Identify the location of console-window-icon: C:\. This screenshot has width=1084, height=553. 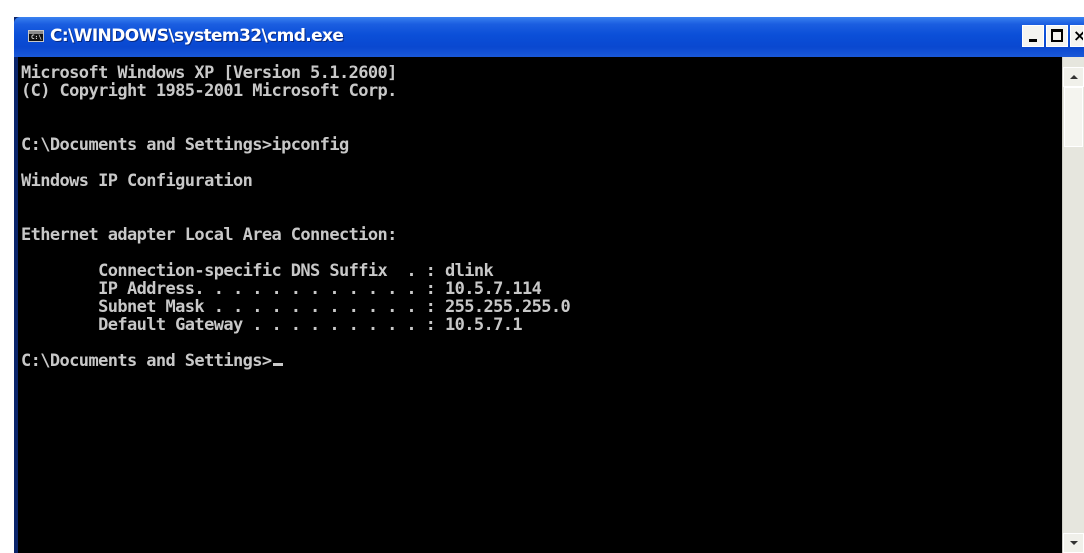
(36, 36).